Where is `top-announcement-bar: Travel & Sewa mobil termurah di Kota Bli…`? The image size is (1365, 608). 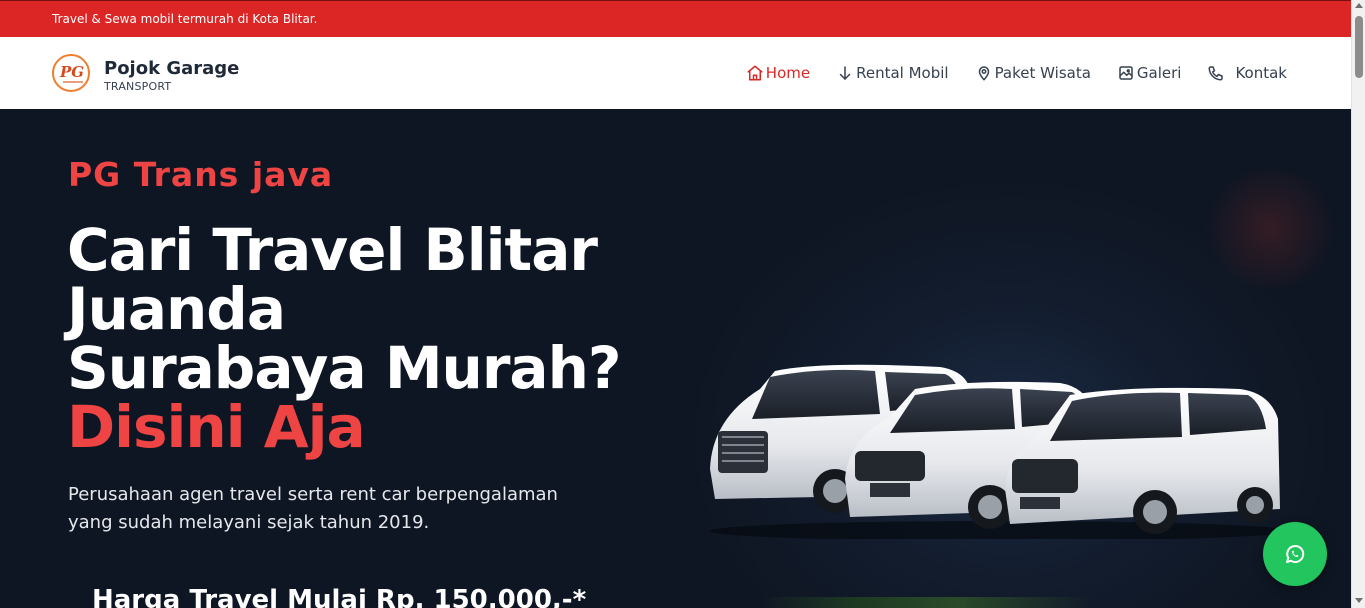
top-announcement-bar: Travel & Sewa mobil termurah di Kota Bli… is located at coordinates (675, 18).